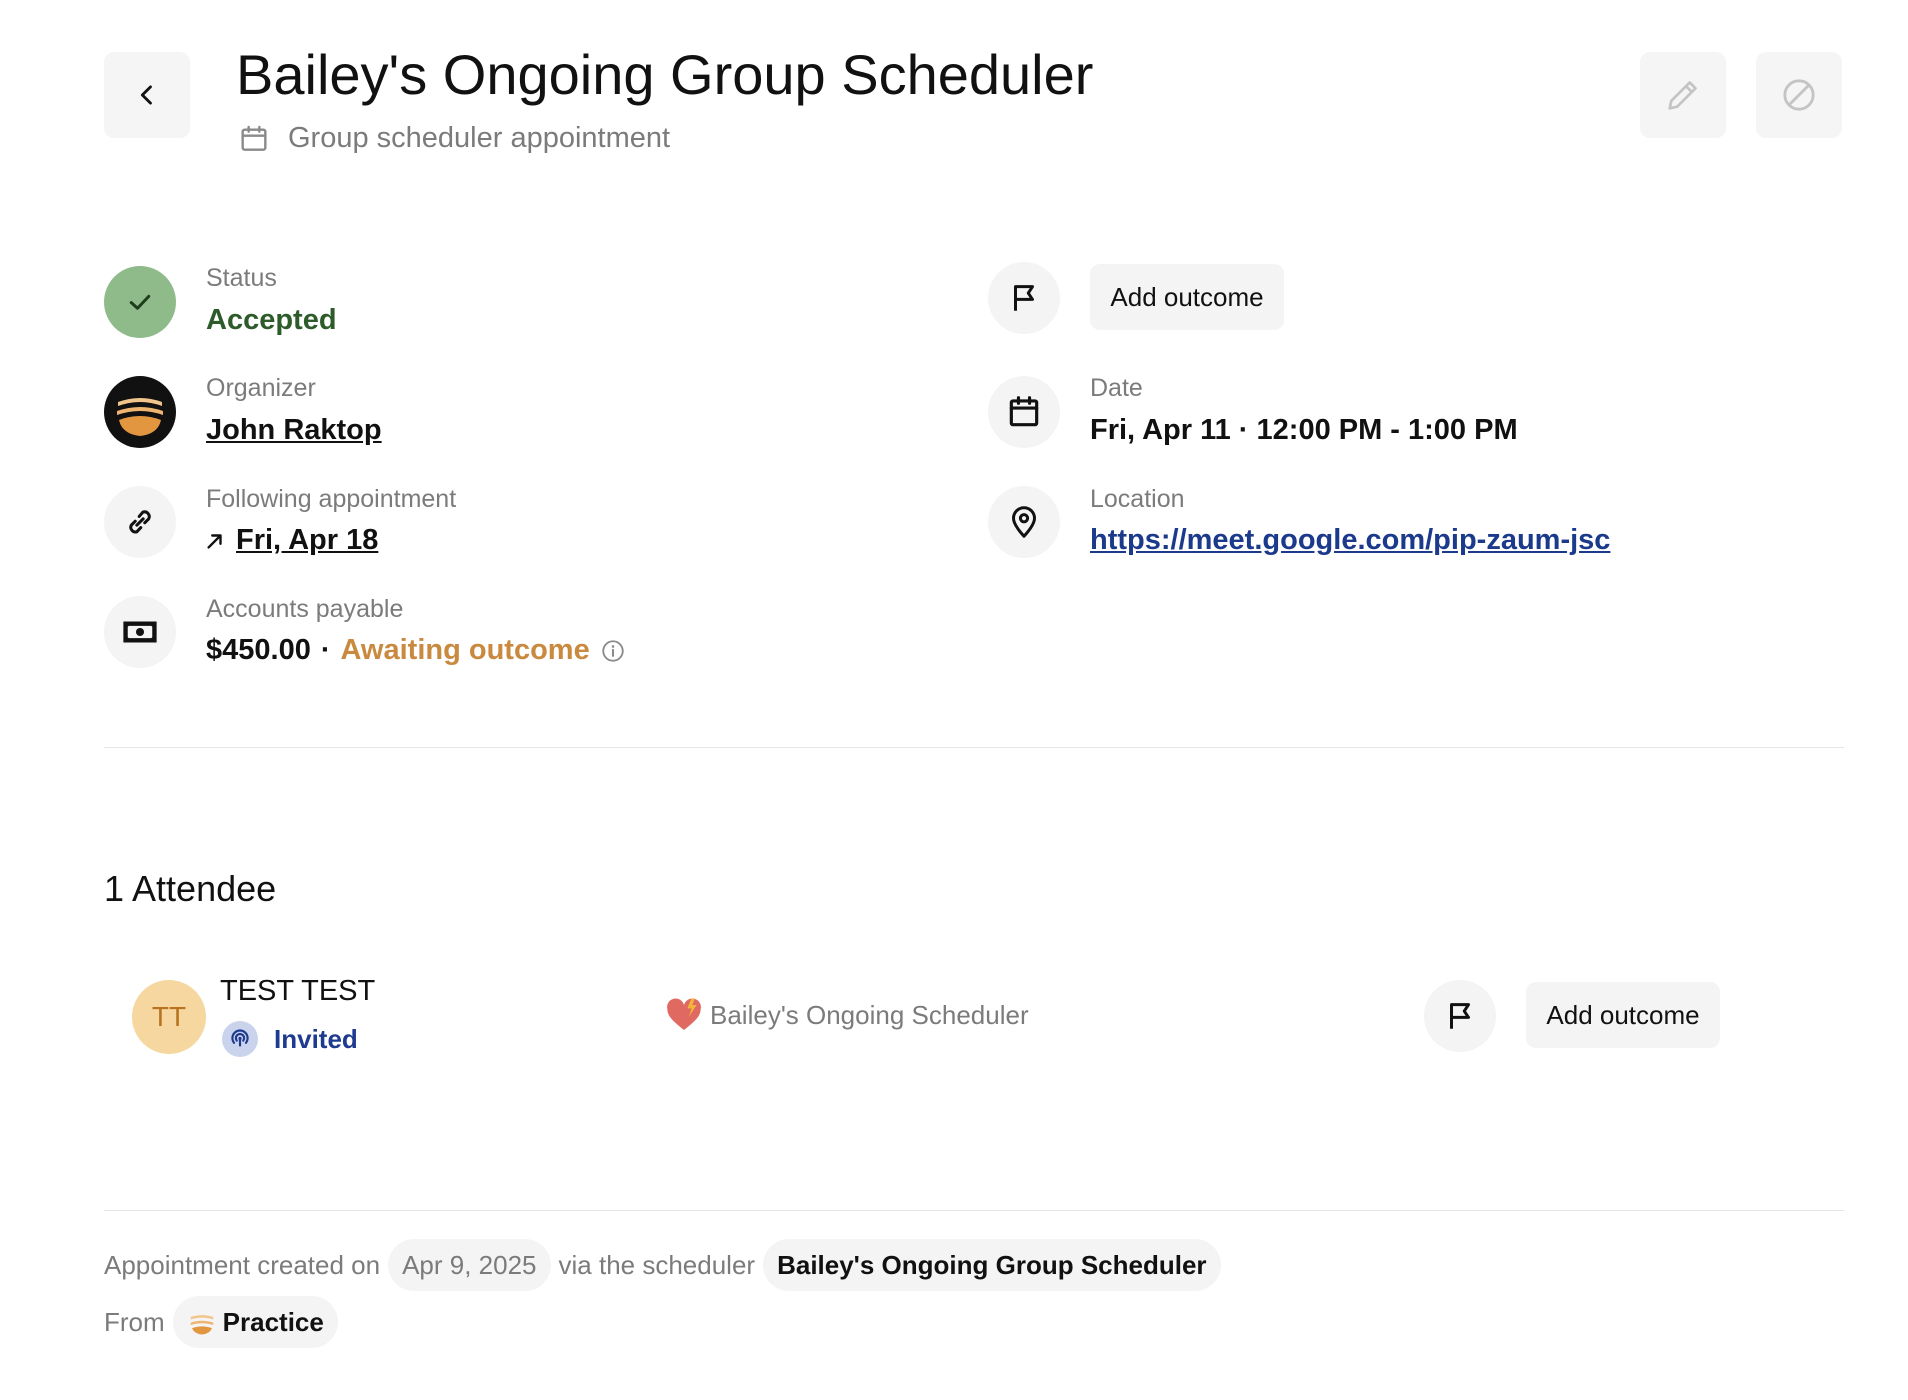 The height and width of the screenshot is (1400, 1908). What do you see at coordinates (465, 650) in the screenshot?
I see `payable-state: Awaiting outcome` at bounding box center [465, 650].